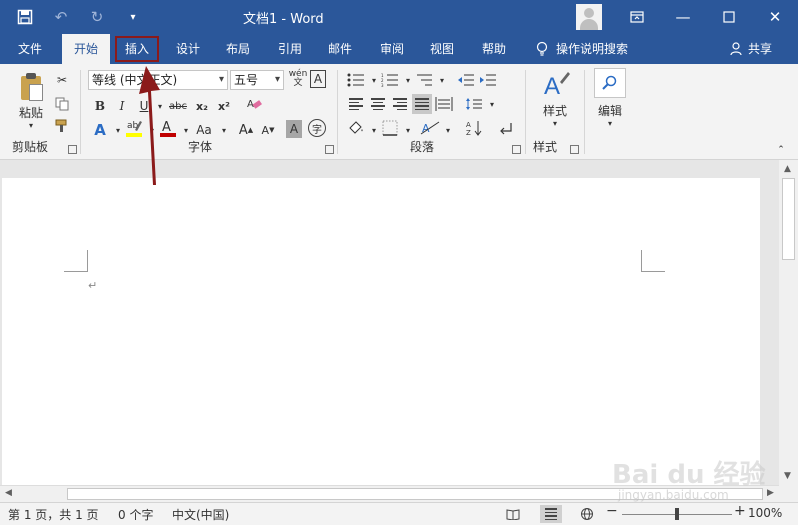 The width and height of the screenshot is (798, 525). What do you see at coordinates (424, 80) in the screenshot?
I see `multilevel-list-icon` at bounding box center [424, 80].